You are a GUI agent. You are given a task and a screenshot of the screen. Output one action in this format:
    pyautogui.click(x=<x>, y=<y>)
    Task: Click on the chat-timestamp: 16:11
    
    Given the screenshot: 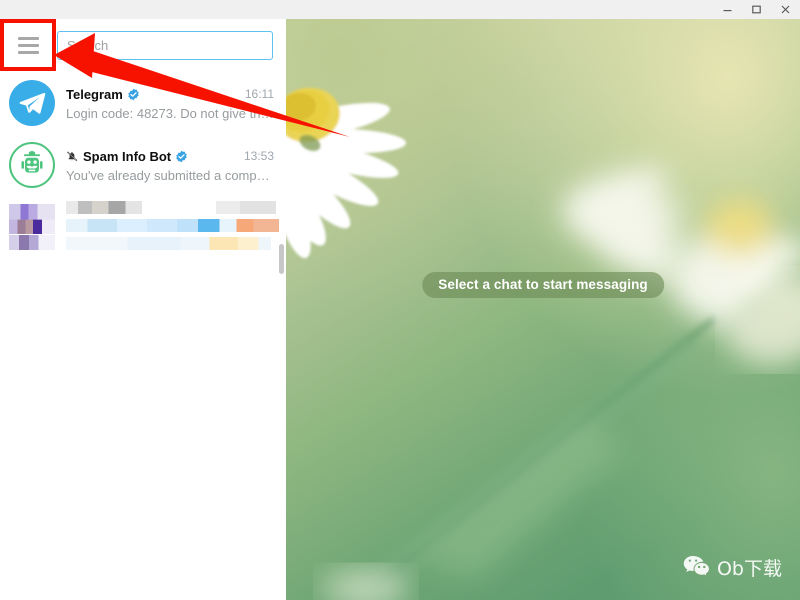 What is the action you would take?
    pyautogui.click(x=259, y=94)
    